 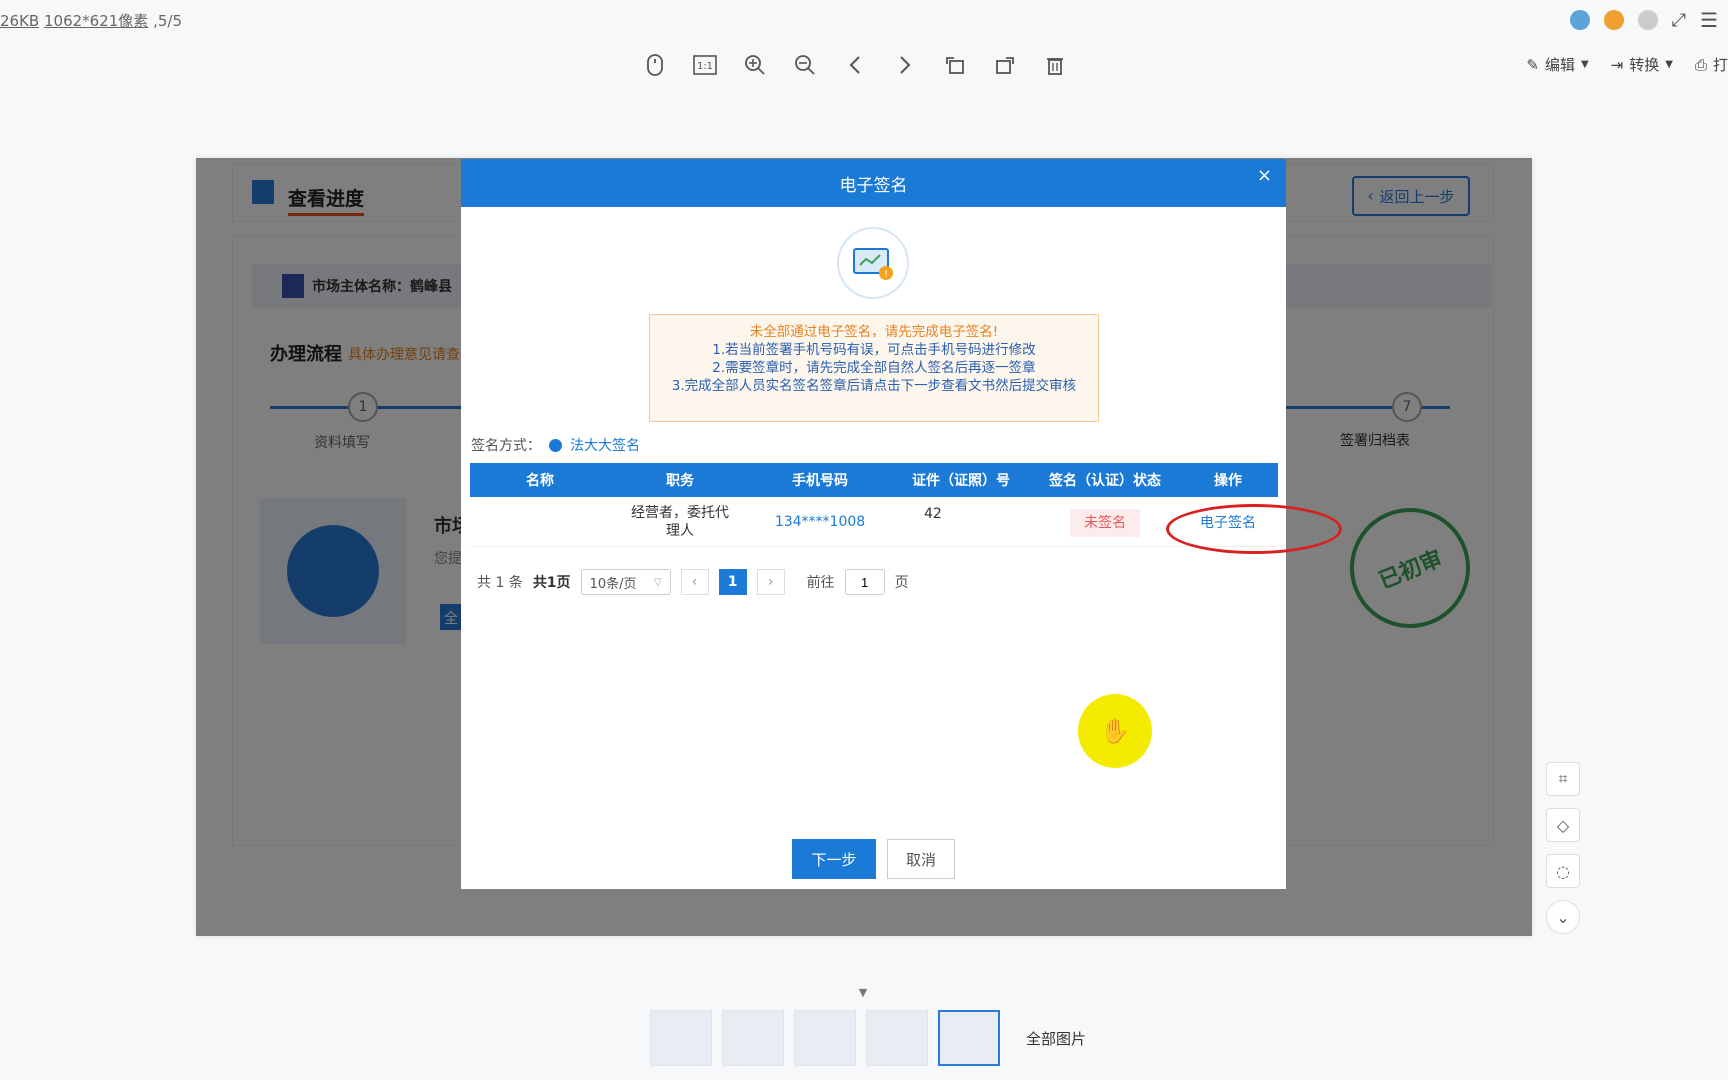 What do you see at coordinates (655, 65) in the screenshot?
I see `mouse-icon` at bounding box center [655, 65].